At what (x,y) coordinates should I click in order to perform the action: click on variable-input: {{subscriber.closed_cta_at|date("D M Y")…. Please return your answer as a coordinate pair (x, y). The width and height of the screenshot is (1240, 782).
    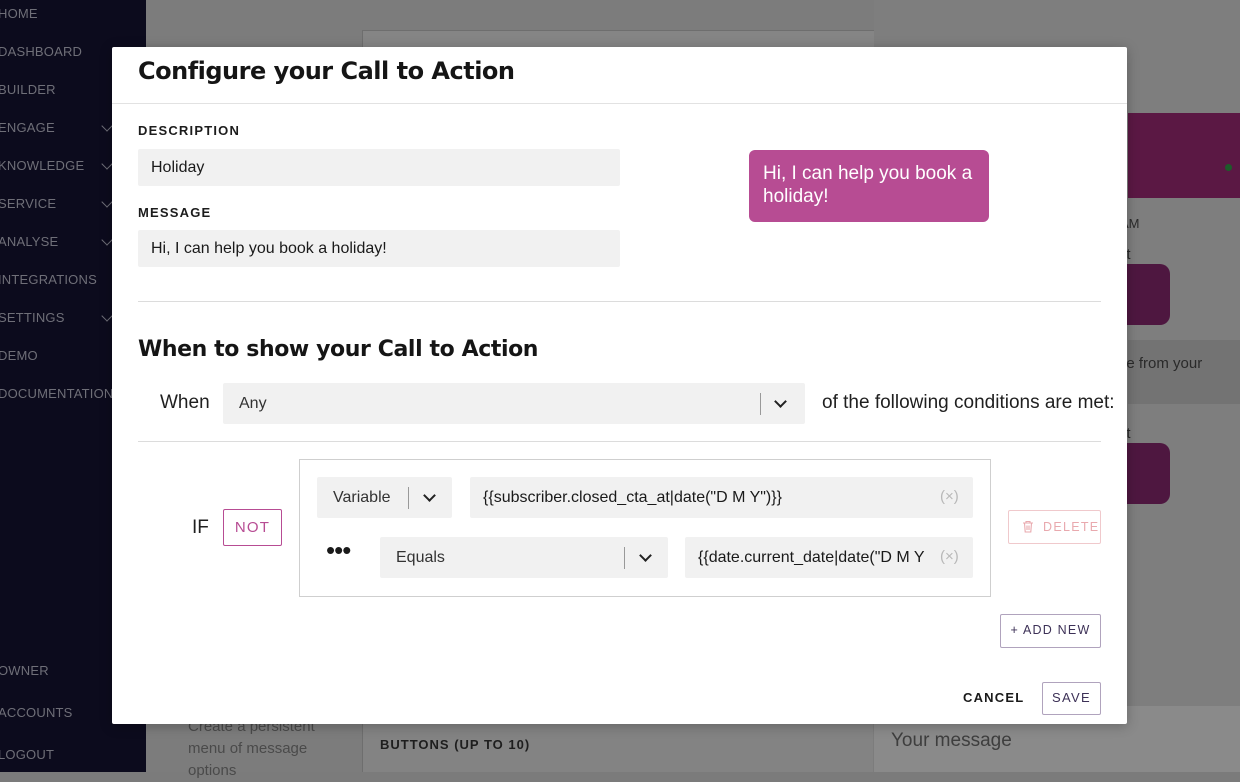
    Looking at the image, I should click on (721, 497).